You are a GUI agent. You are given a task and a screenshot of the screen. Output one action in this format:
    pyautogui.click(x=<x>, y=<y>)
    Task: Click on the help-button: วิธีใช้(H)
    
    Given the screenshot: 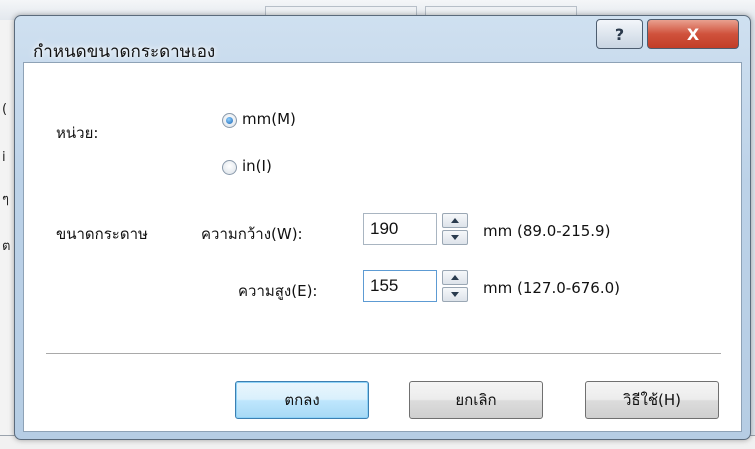 What is the action you would take?
    pyautogui.click(x=652, y=400)
    